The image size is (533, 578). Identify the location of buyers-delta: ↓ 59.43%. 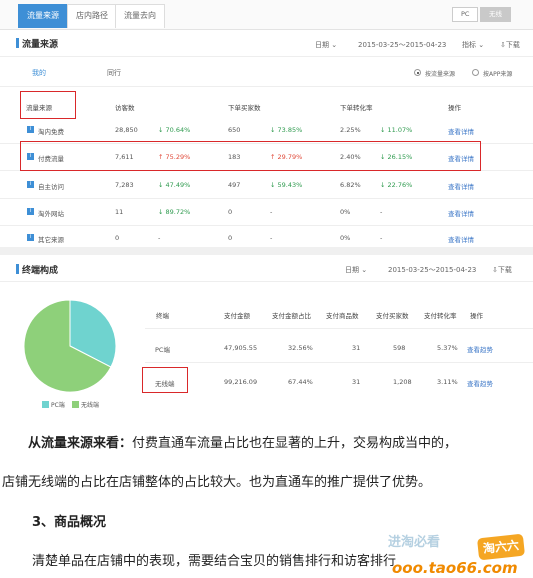
(286, 185).